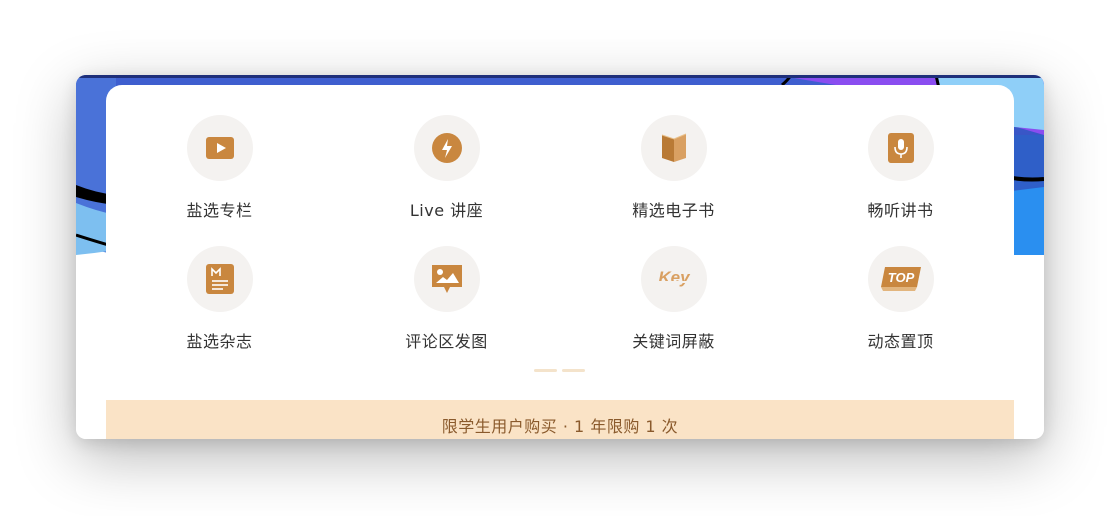 This screenshot has height=516, width=1120. What do you see at coordinates (446, 210) in the screenshot?
I see `feature-label: Live 讲座` at bounding box center [446, 210].